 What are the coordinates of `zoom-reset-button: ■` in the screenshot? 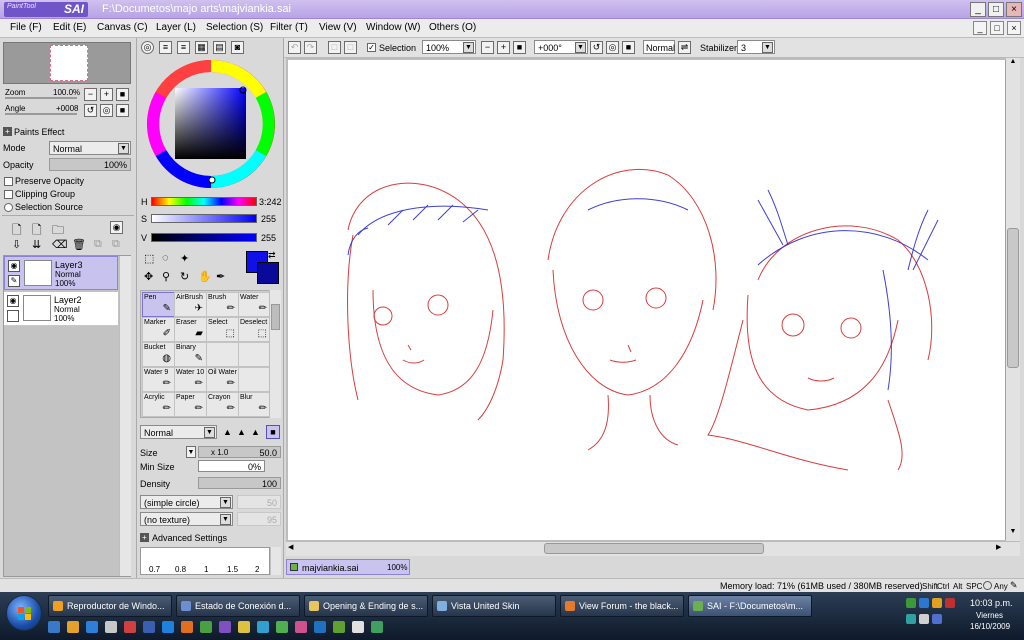 It's located at (519, 47).